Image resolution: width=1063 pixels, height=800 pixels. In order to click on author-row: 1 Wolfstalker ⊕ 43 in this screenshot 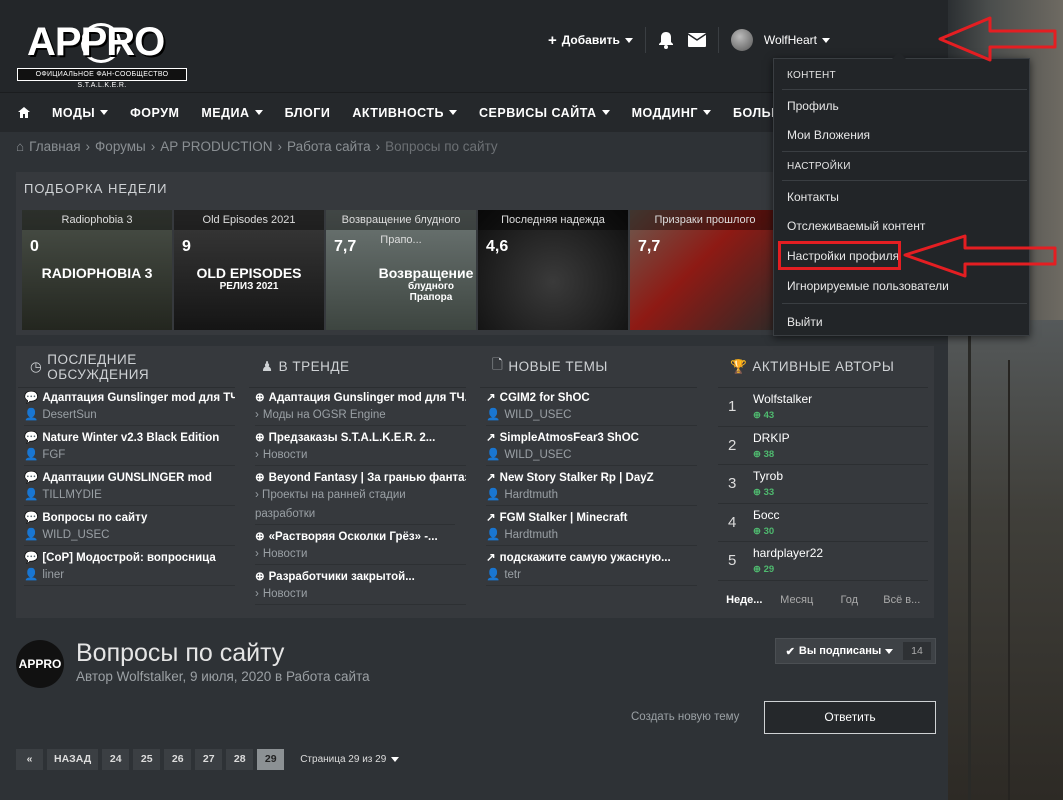, I will do `click(823, 407)`.